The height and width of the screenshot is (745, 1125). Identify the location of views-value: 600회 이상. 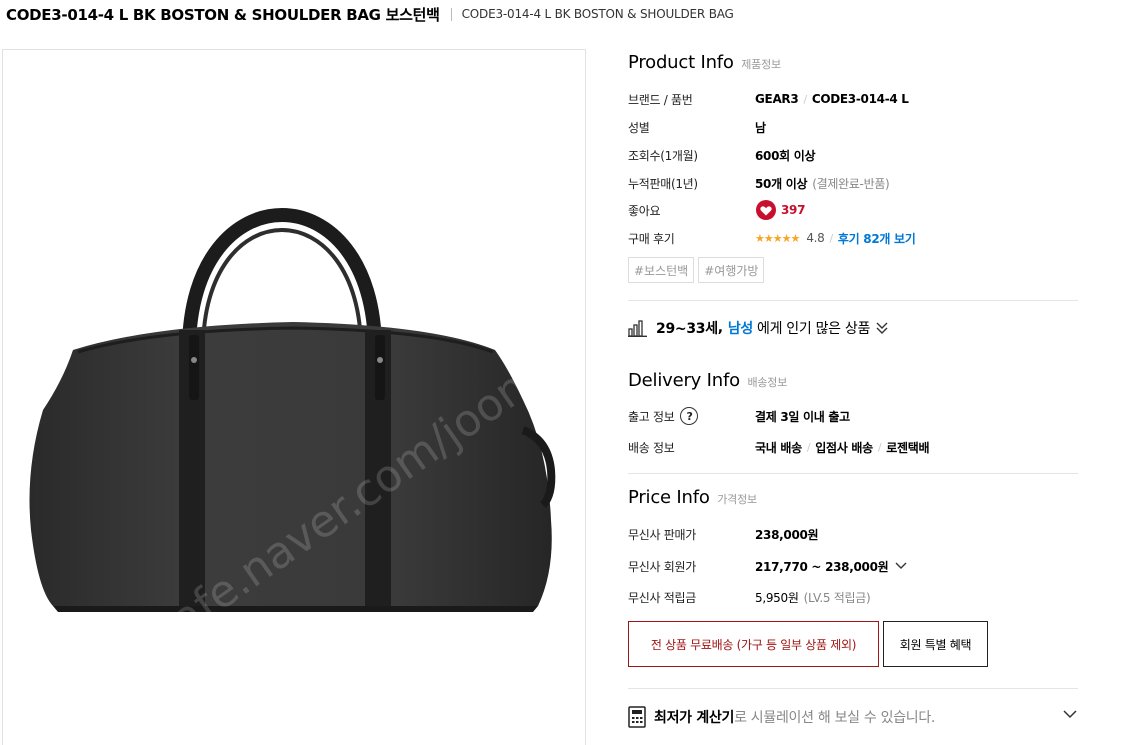
(785, 155).